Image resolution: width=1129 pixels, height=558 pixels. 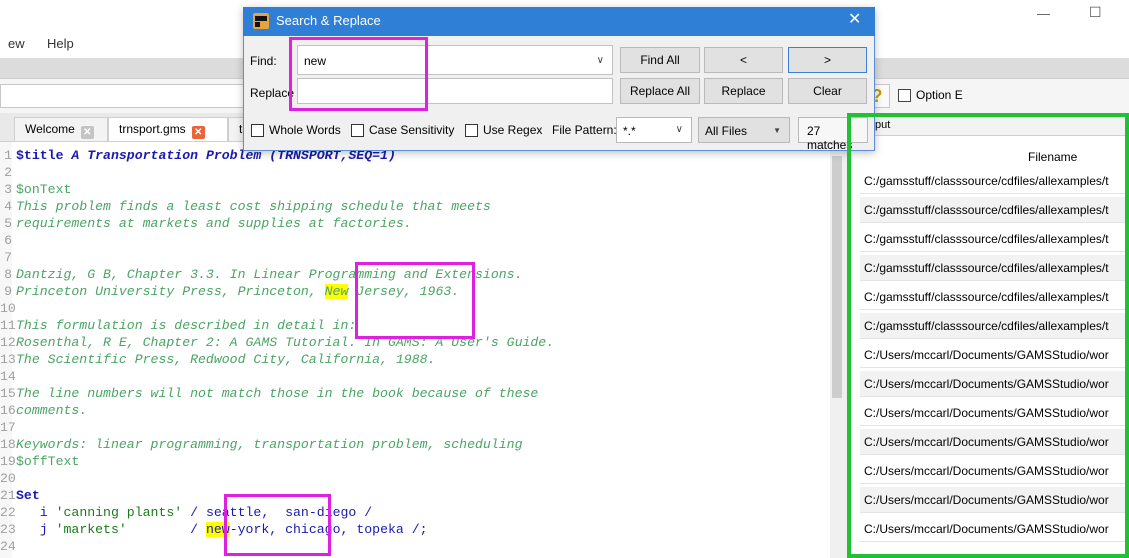 What do you see at coordinates (277, 525) in the screenshot?
I see `annotation-box-line23-match` at bounding box center [277, 525].